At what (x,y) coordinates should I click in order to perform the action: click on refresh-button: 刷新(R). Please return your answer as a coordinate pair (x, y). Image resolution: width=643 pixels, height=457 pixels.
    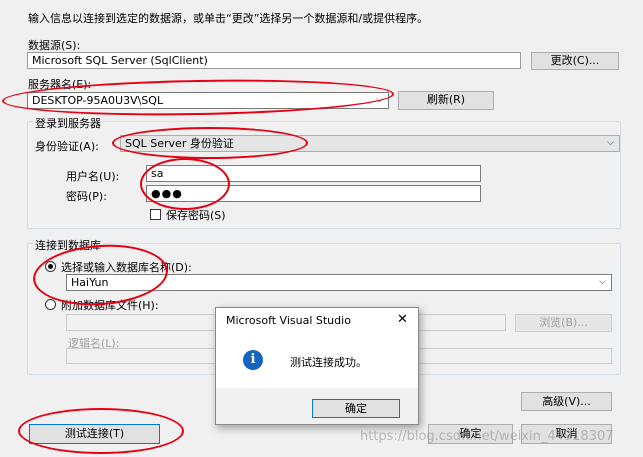
    Looking at the image, I should click on (446, 100).